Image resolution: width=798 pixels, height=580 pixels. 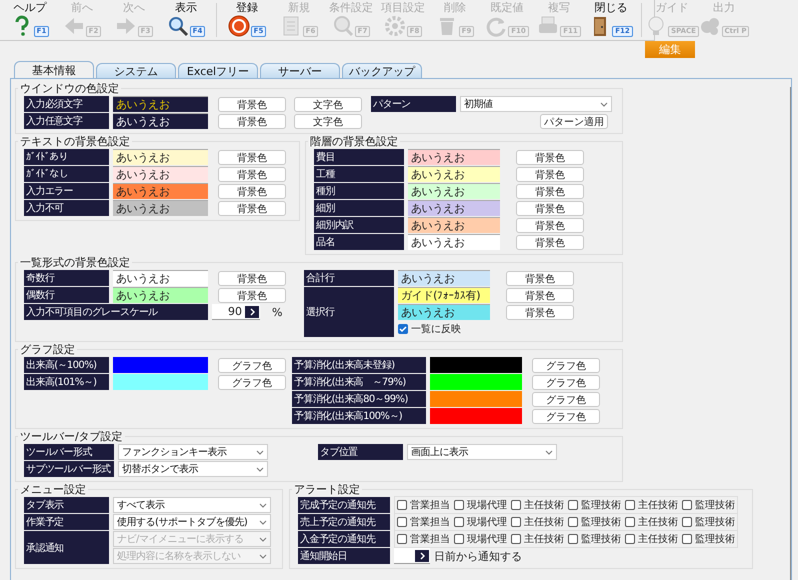 I want to click on field-label: タブ表示, so click(x=66, y=505).